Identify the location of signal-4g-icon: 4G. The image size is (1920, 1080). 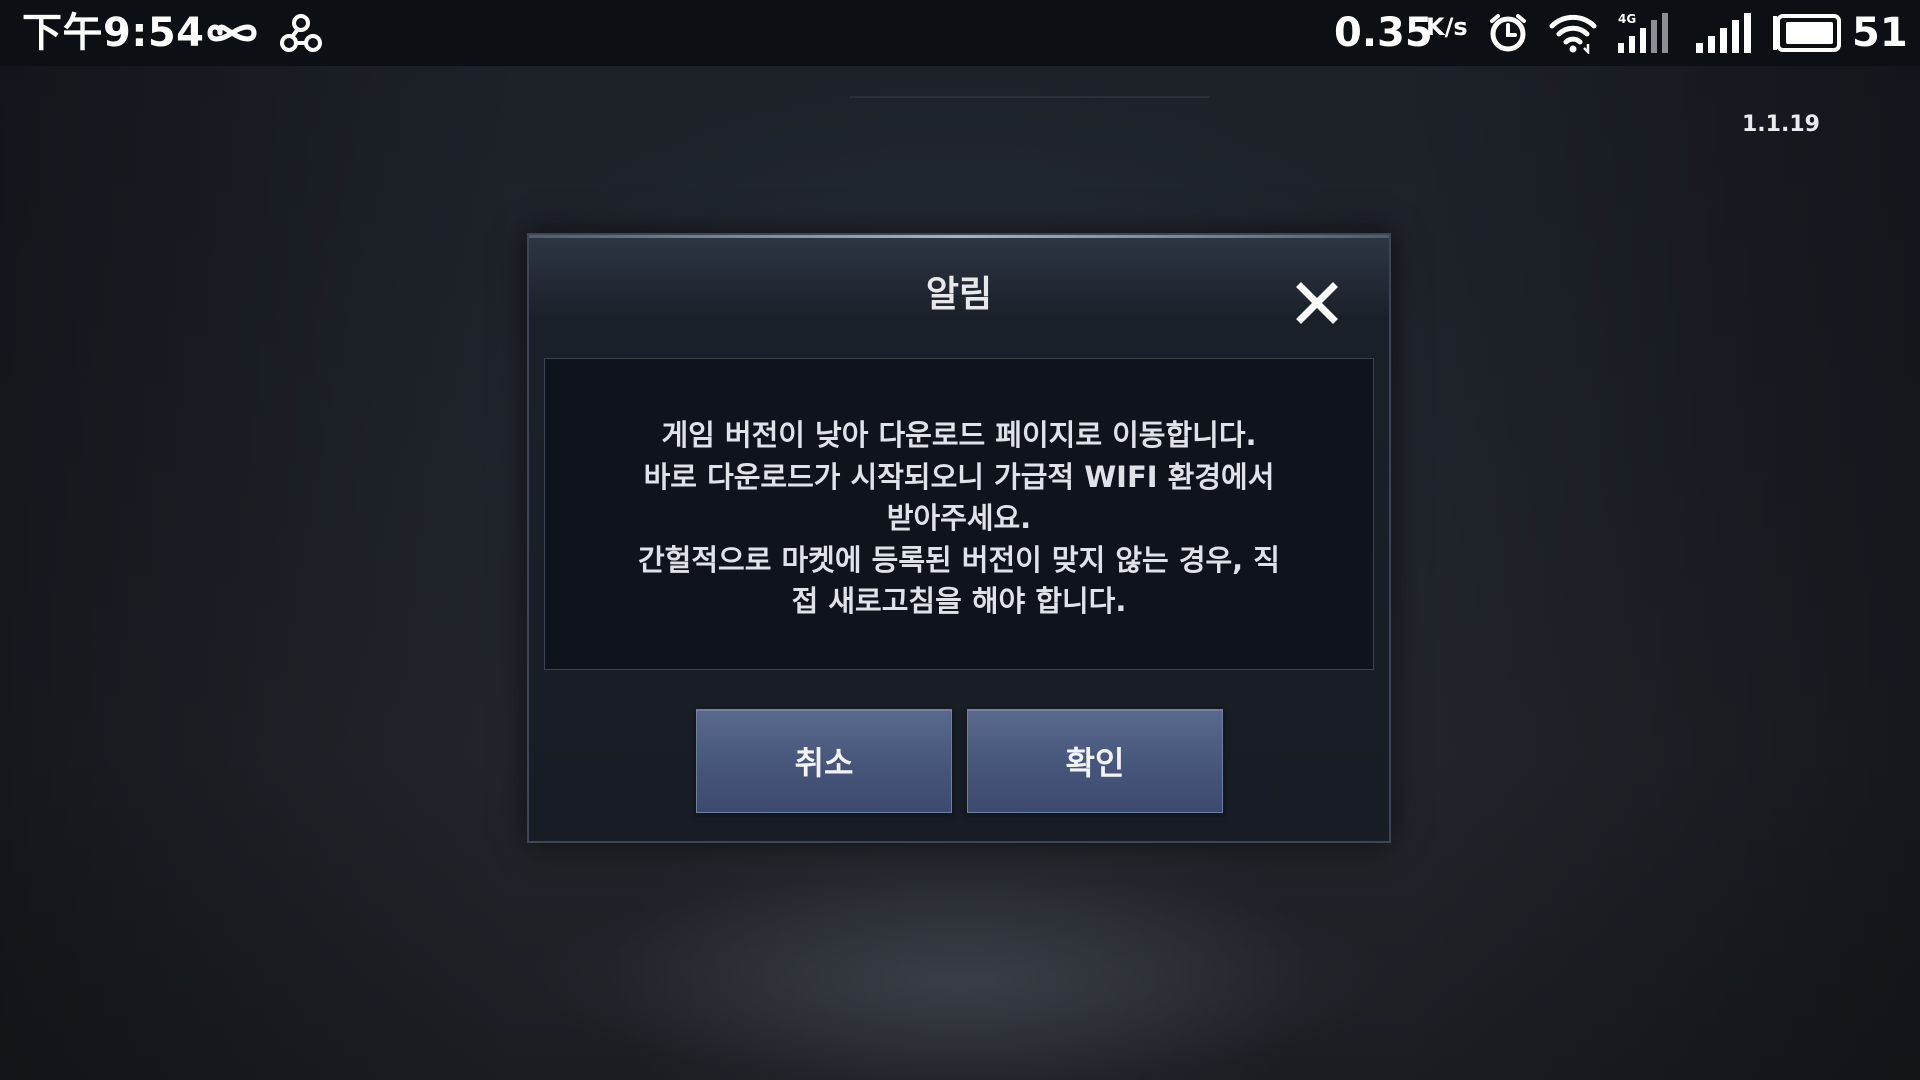
(1644, 33).